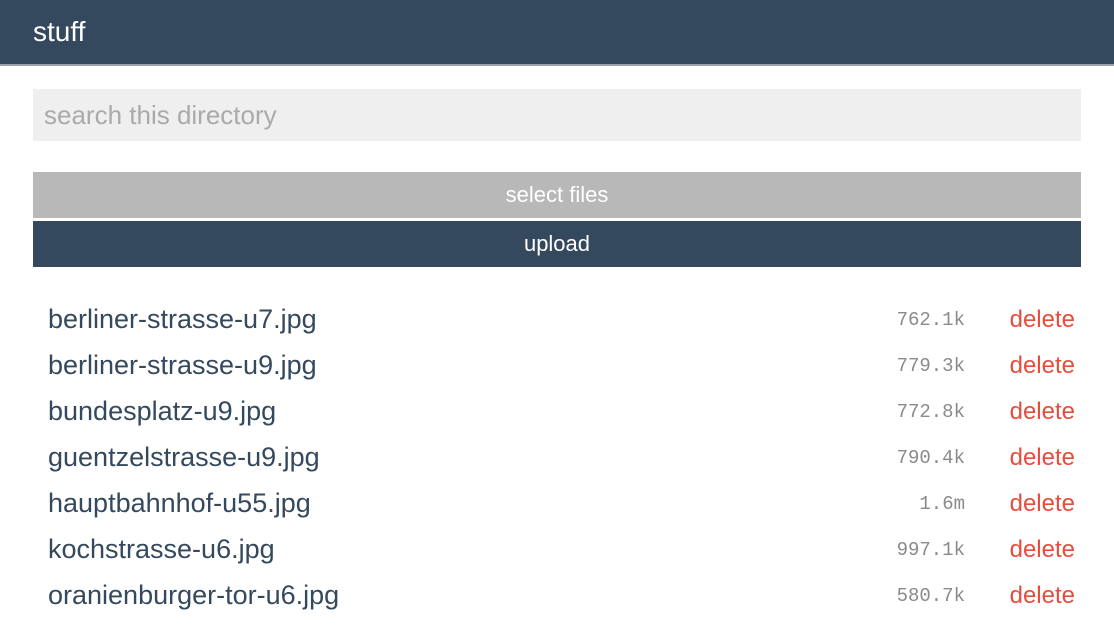 The width and height of the screenshot is (1114, 626). I want to click on file-row: kochstrasse-u6.jpg 997.1k delete, so click(557, 550).